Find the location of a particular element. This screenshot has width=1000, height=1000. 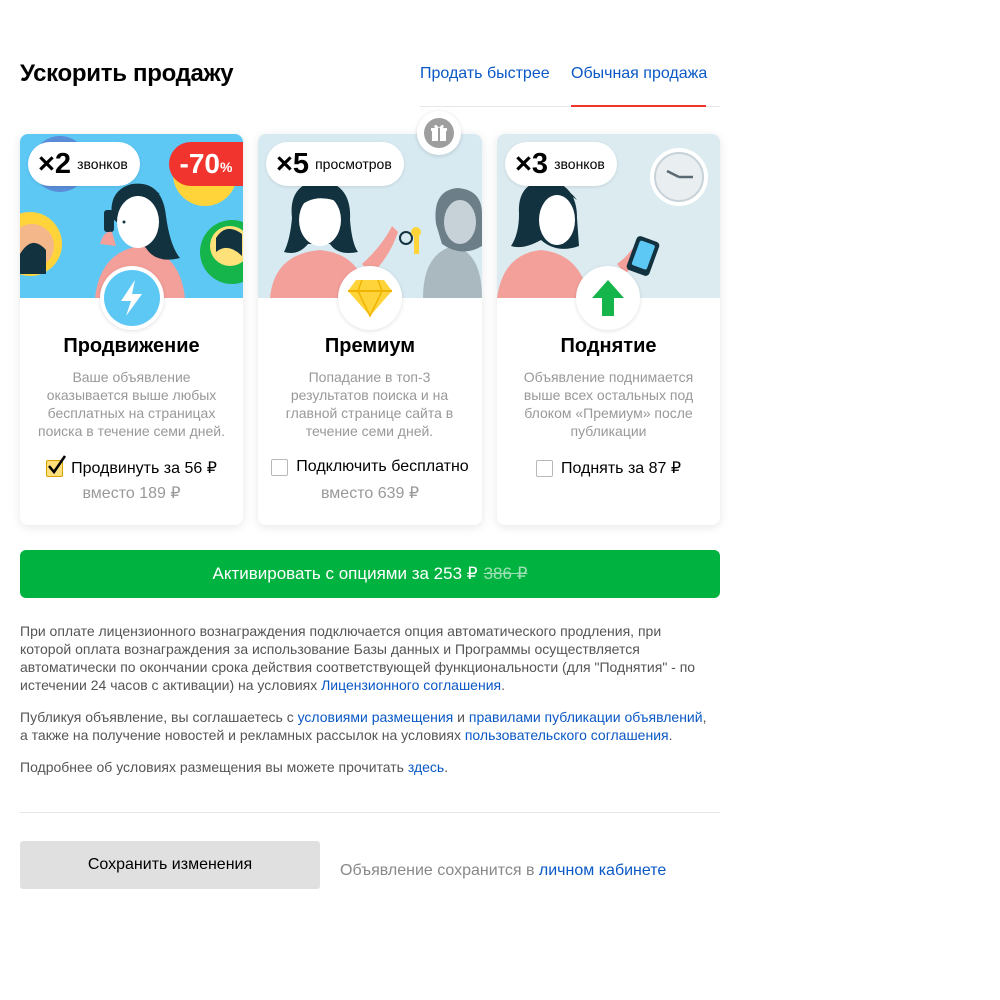

user-agreement-link: пользовательского соглашения is located at coordinates (567, 735).